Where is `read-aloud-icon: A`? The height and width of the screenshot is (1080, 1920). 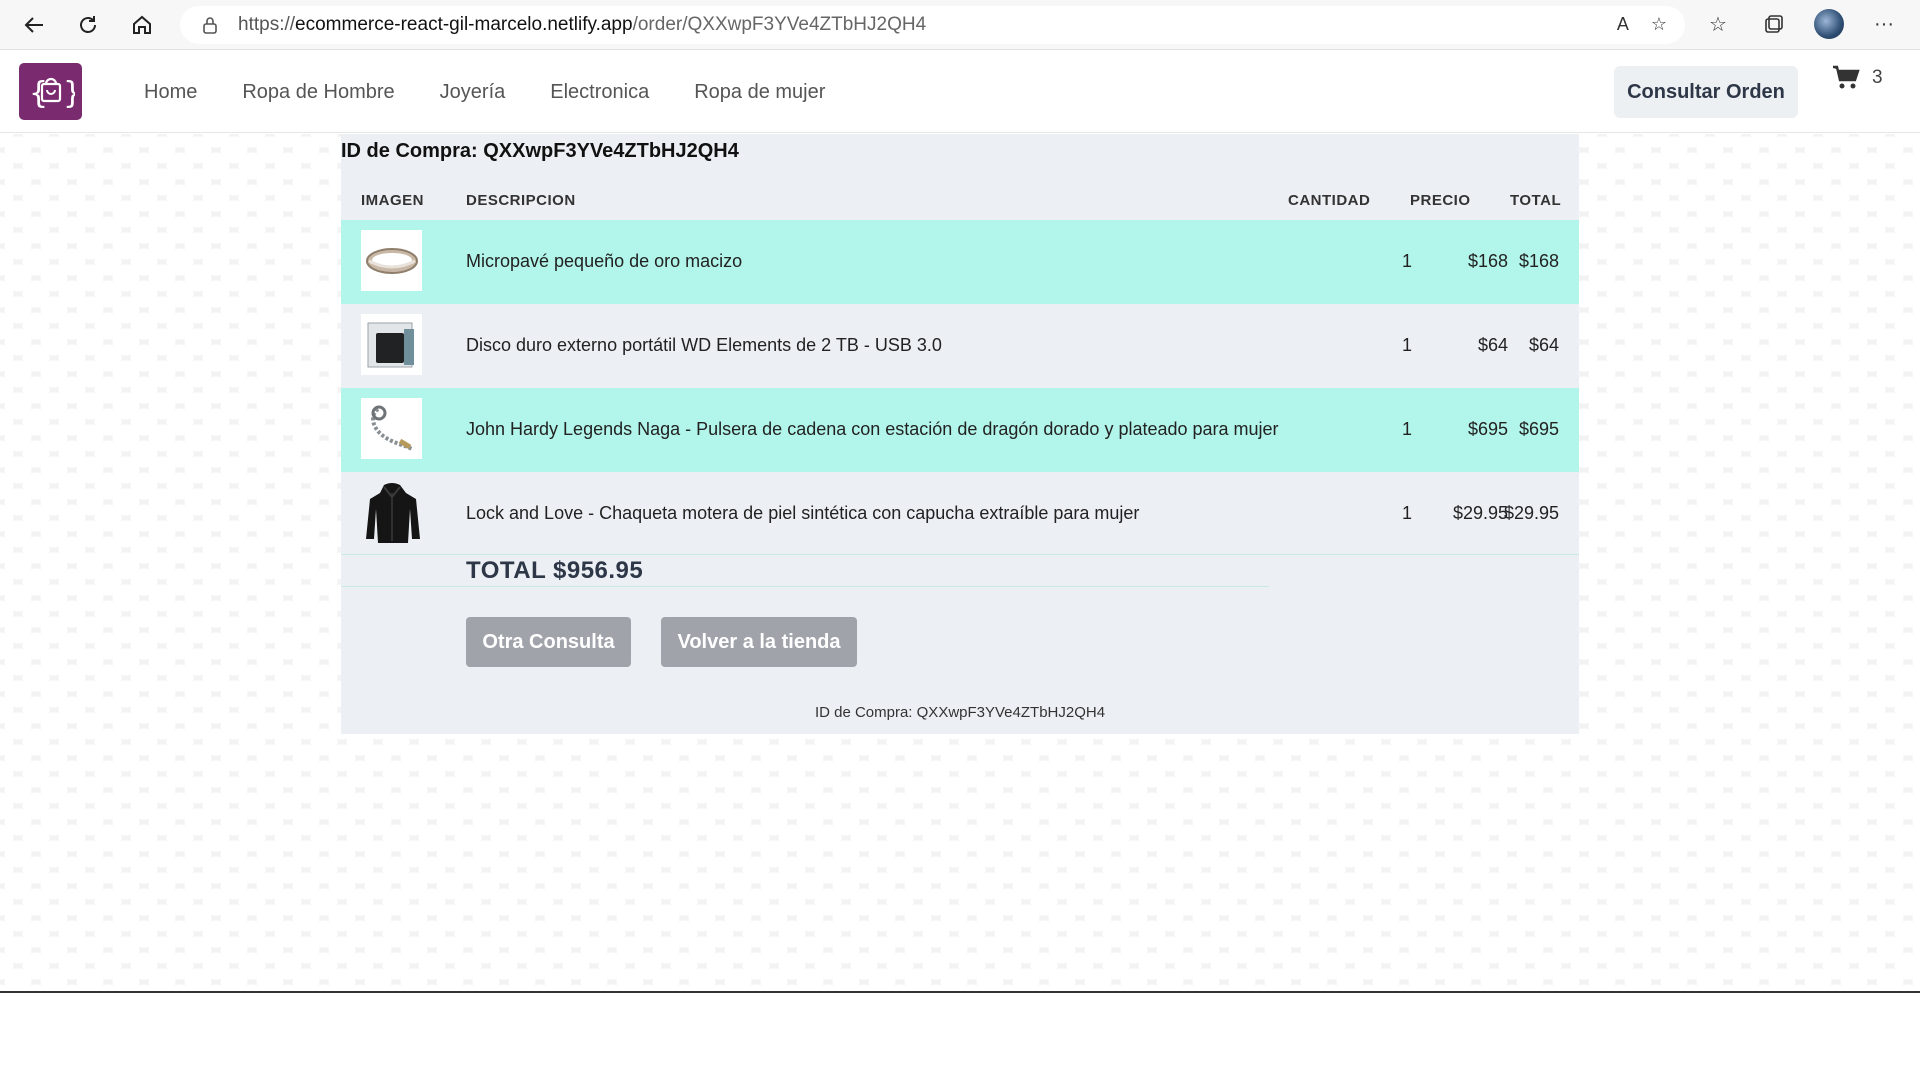
read-aloud-icon: A is located at coordinates (1623, 24).